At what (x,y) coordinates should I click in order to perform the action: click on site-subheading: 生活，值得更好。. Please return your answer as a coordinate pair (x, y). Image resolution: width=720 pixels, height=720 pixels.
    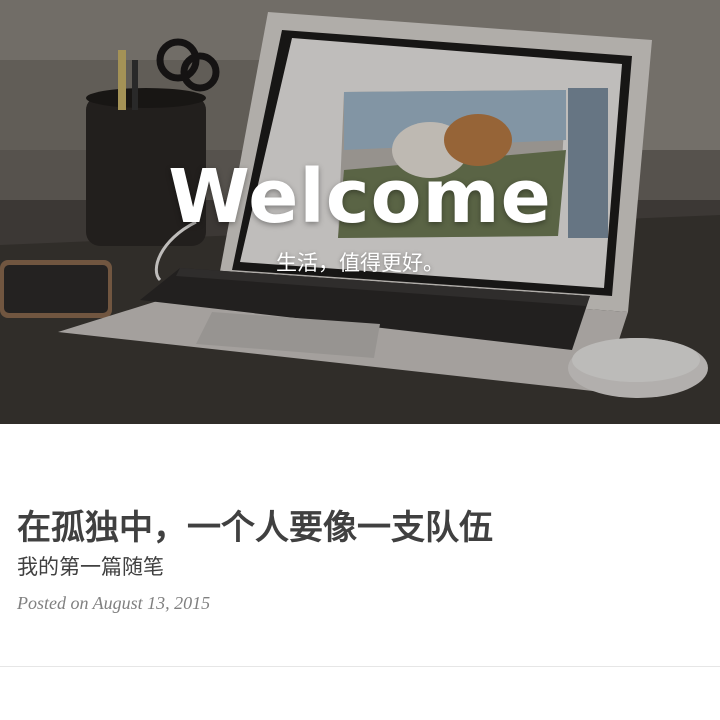
    Looking at the image, I should click on (360, 263).